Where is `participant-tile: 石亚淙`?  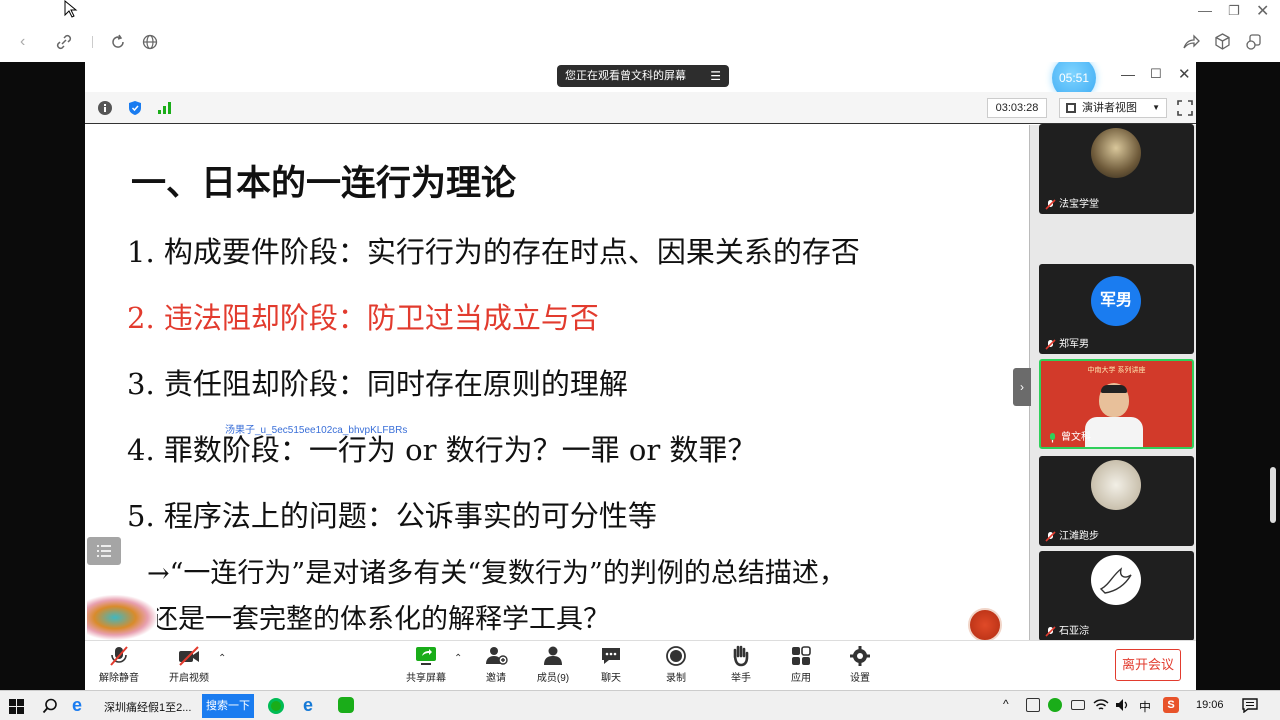 participant-tile: 石亚淙 is located at coordinates (1116, 596).